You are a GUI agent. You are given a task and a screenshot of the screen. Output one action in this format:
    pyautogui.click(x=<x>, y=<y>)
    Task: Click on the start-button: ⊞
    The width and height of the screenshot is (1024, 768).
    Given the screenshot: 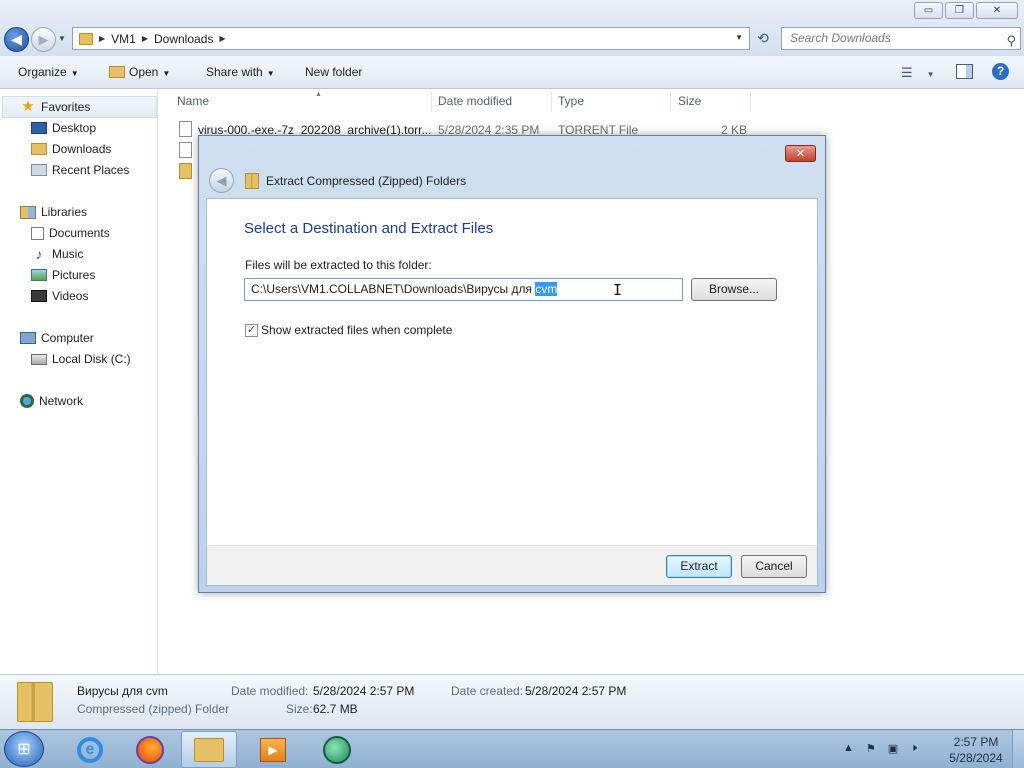 What is the action you would take?
    pyautogui.click(x=24, y=749)
    